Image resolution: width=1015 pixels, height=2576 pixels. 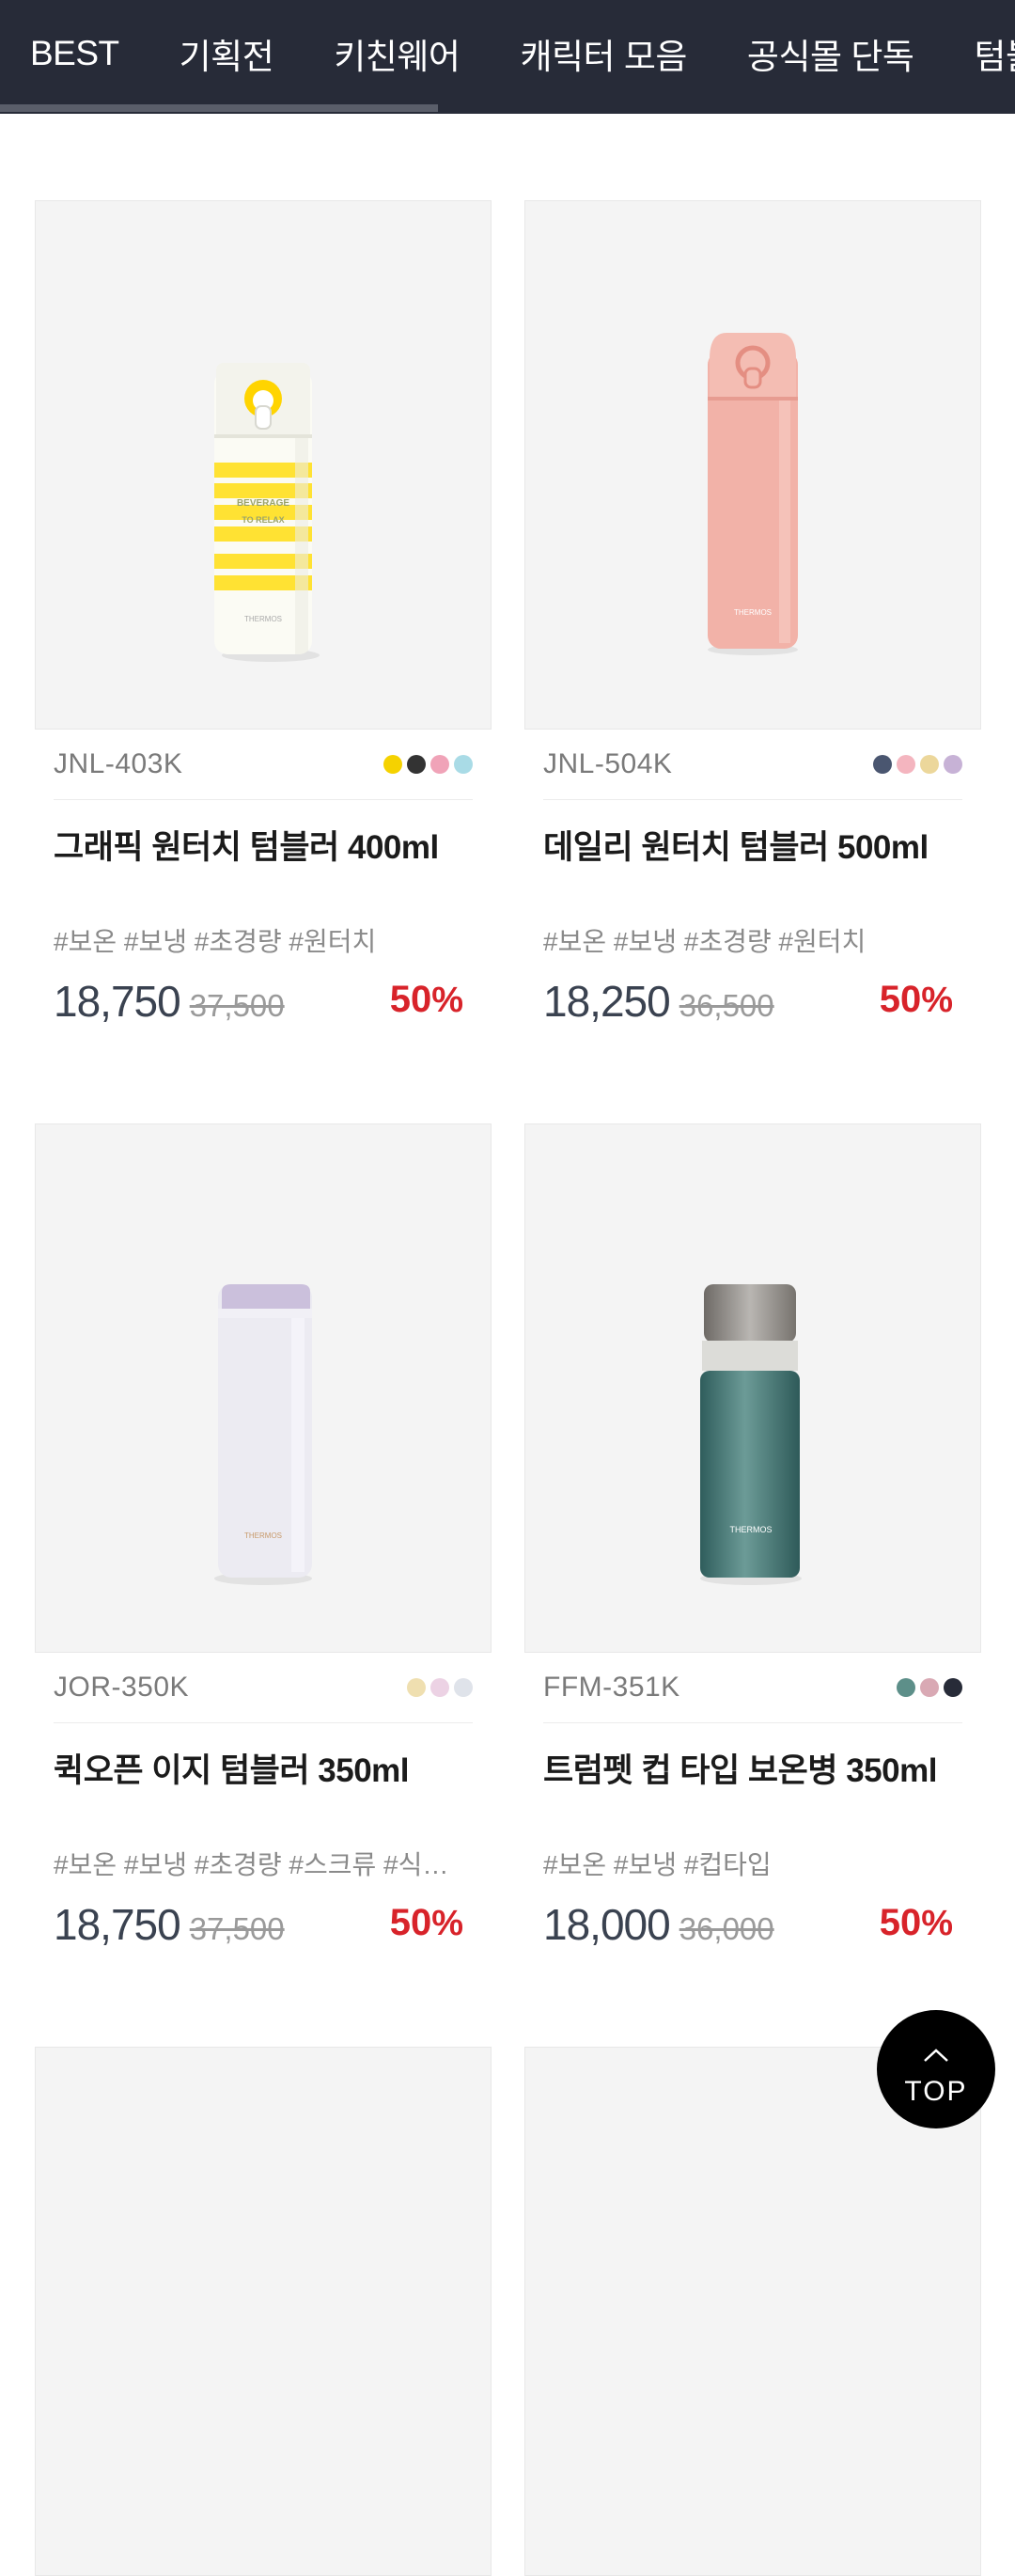 What do you see at coordinates (397, 54) in the screenshot?
I see `tab-kitchenware: 키친웨어` at bounding box center [397, 54].